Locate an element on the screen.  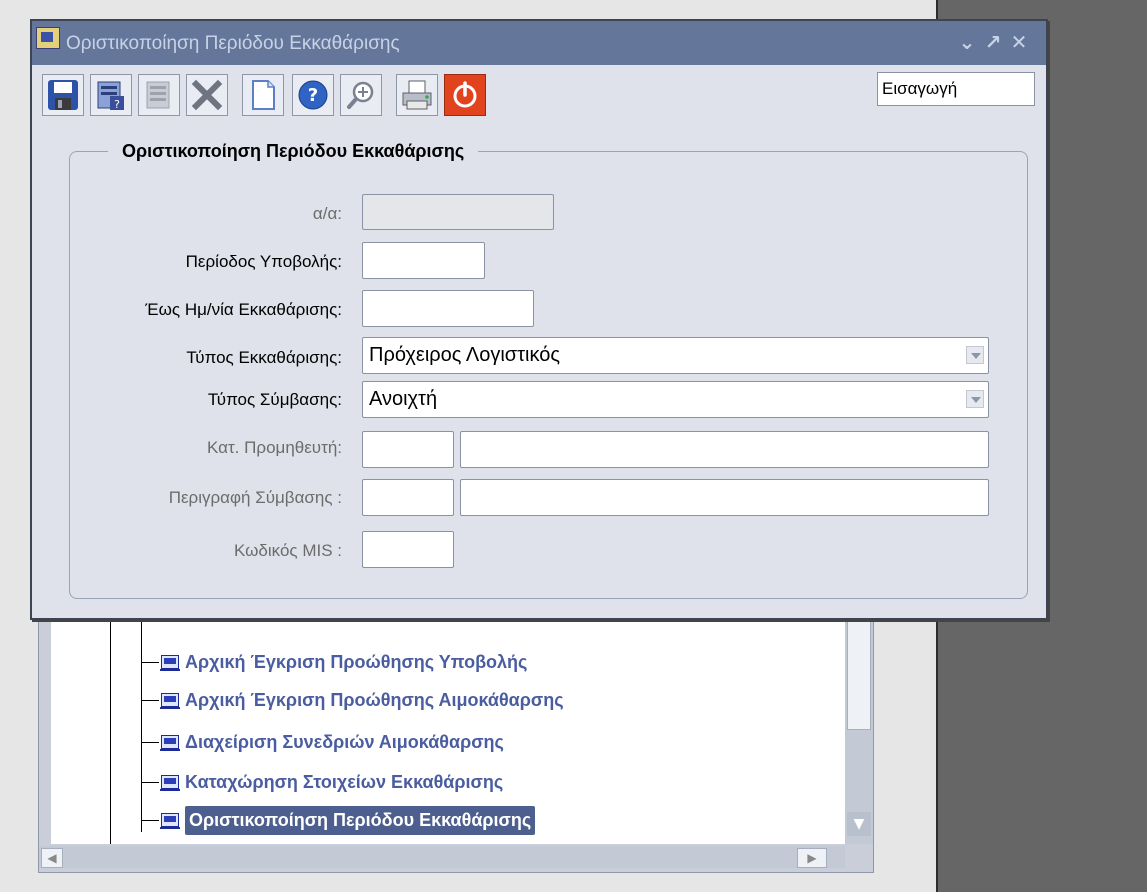
scroll-left-button: ◀ is located at coordinates (52, 858).